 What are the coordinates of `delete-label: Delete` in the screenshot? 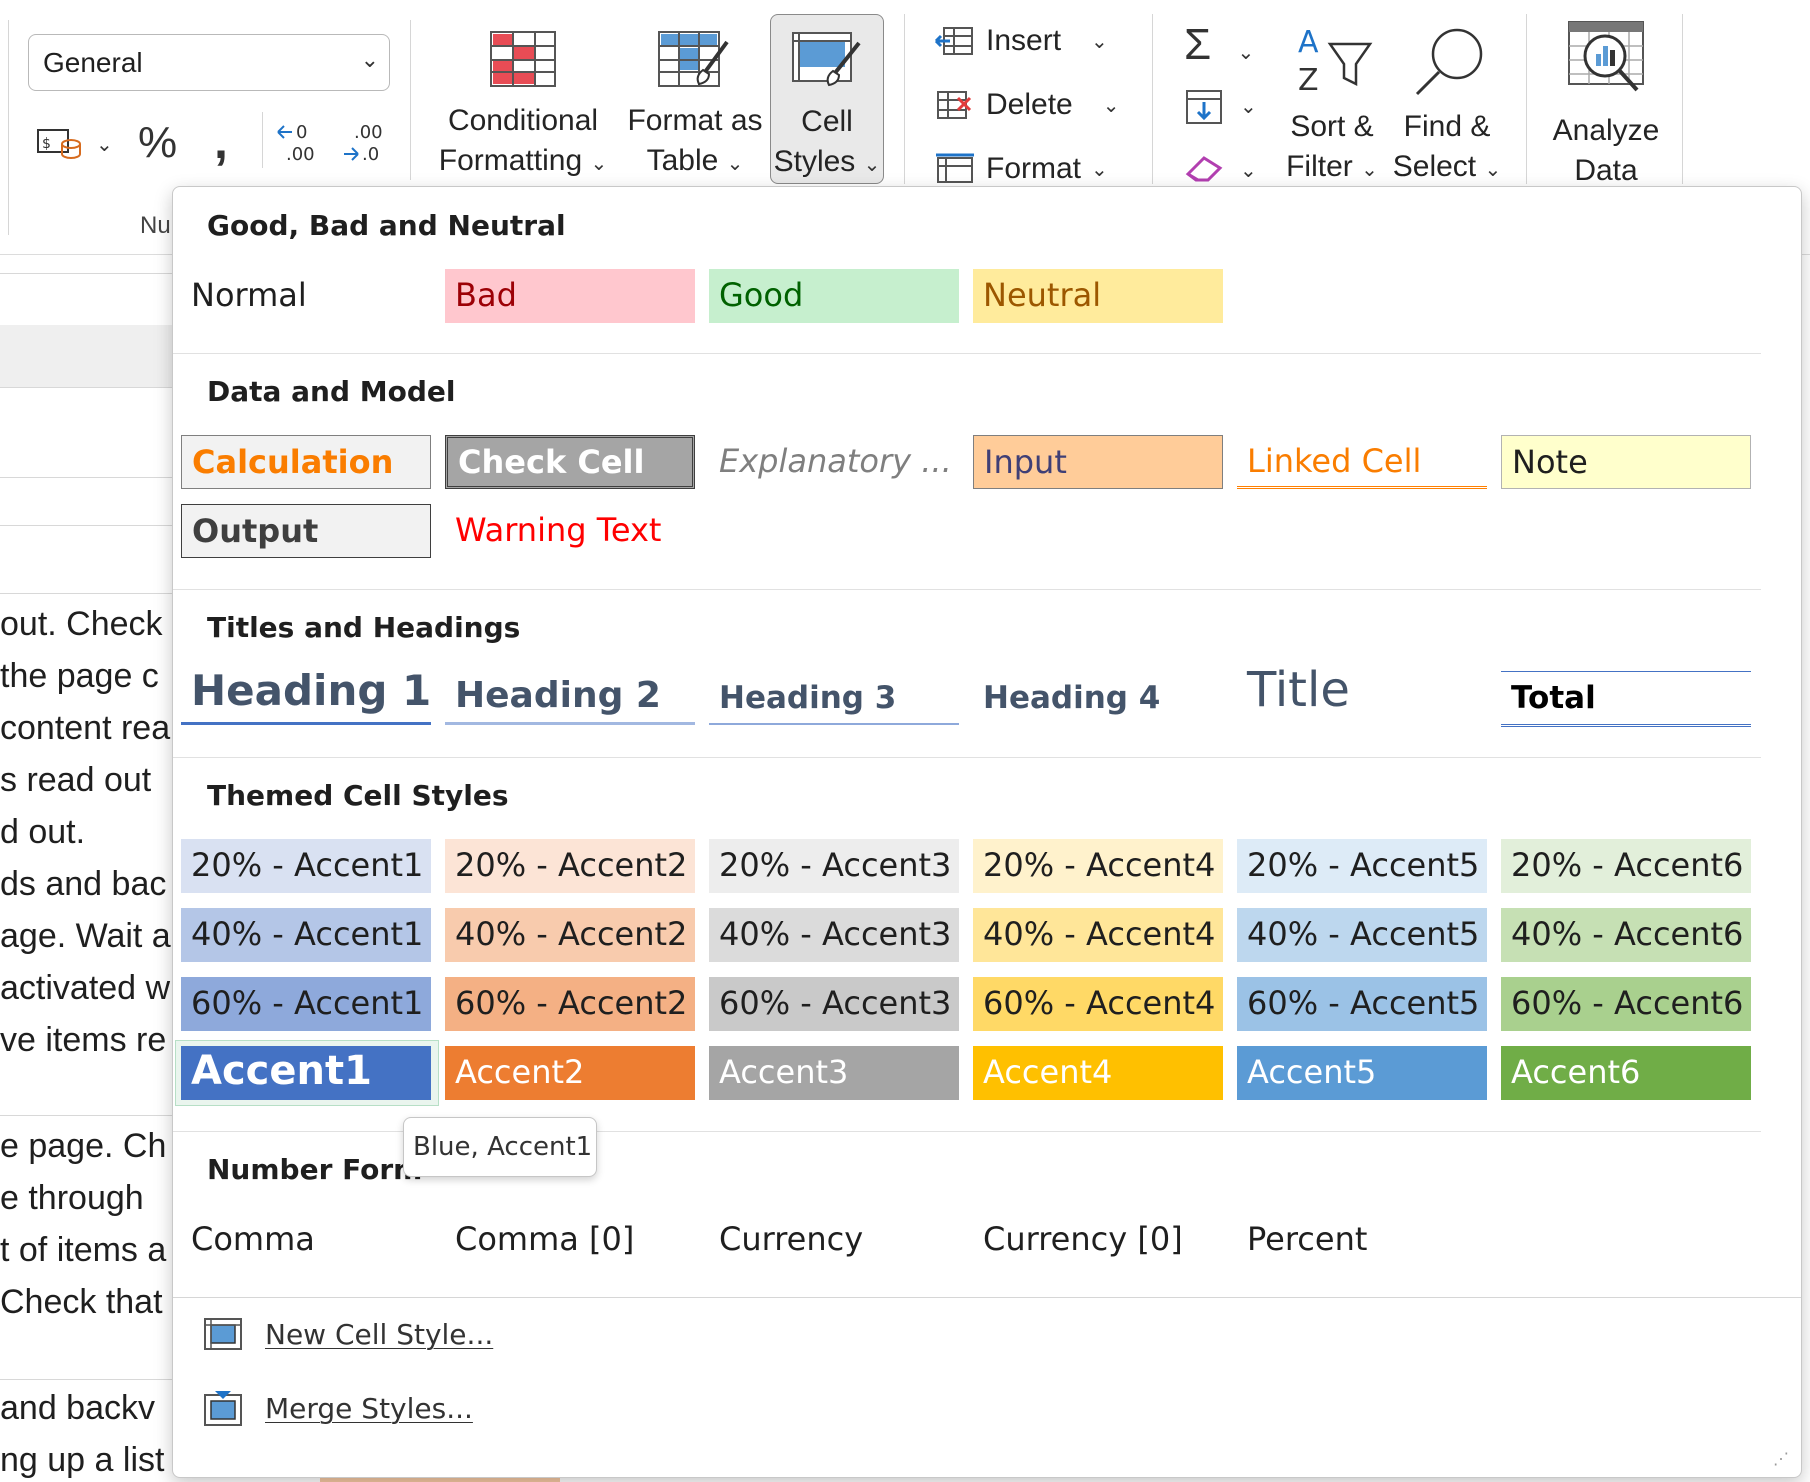 It's located at (1029, 104).